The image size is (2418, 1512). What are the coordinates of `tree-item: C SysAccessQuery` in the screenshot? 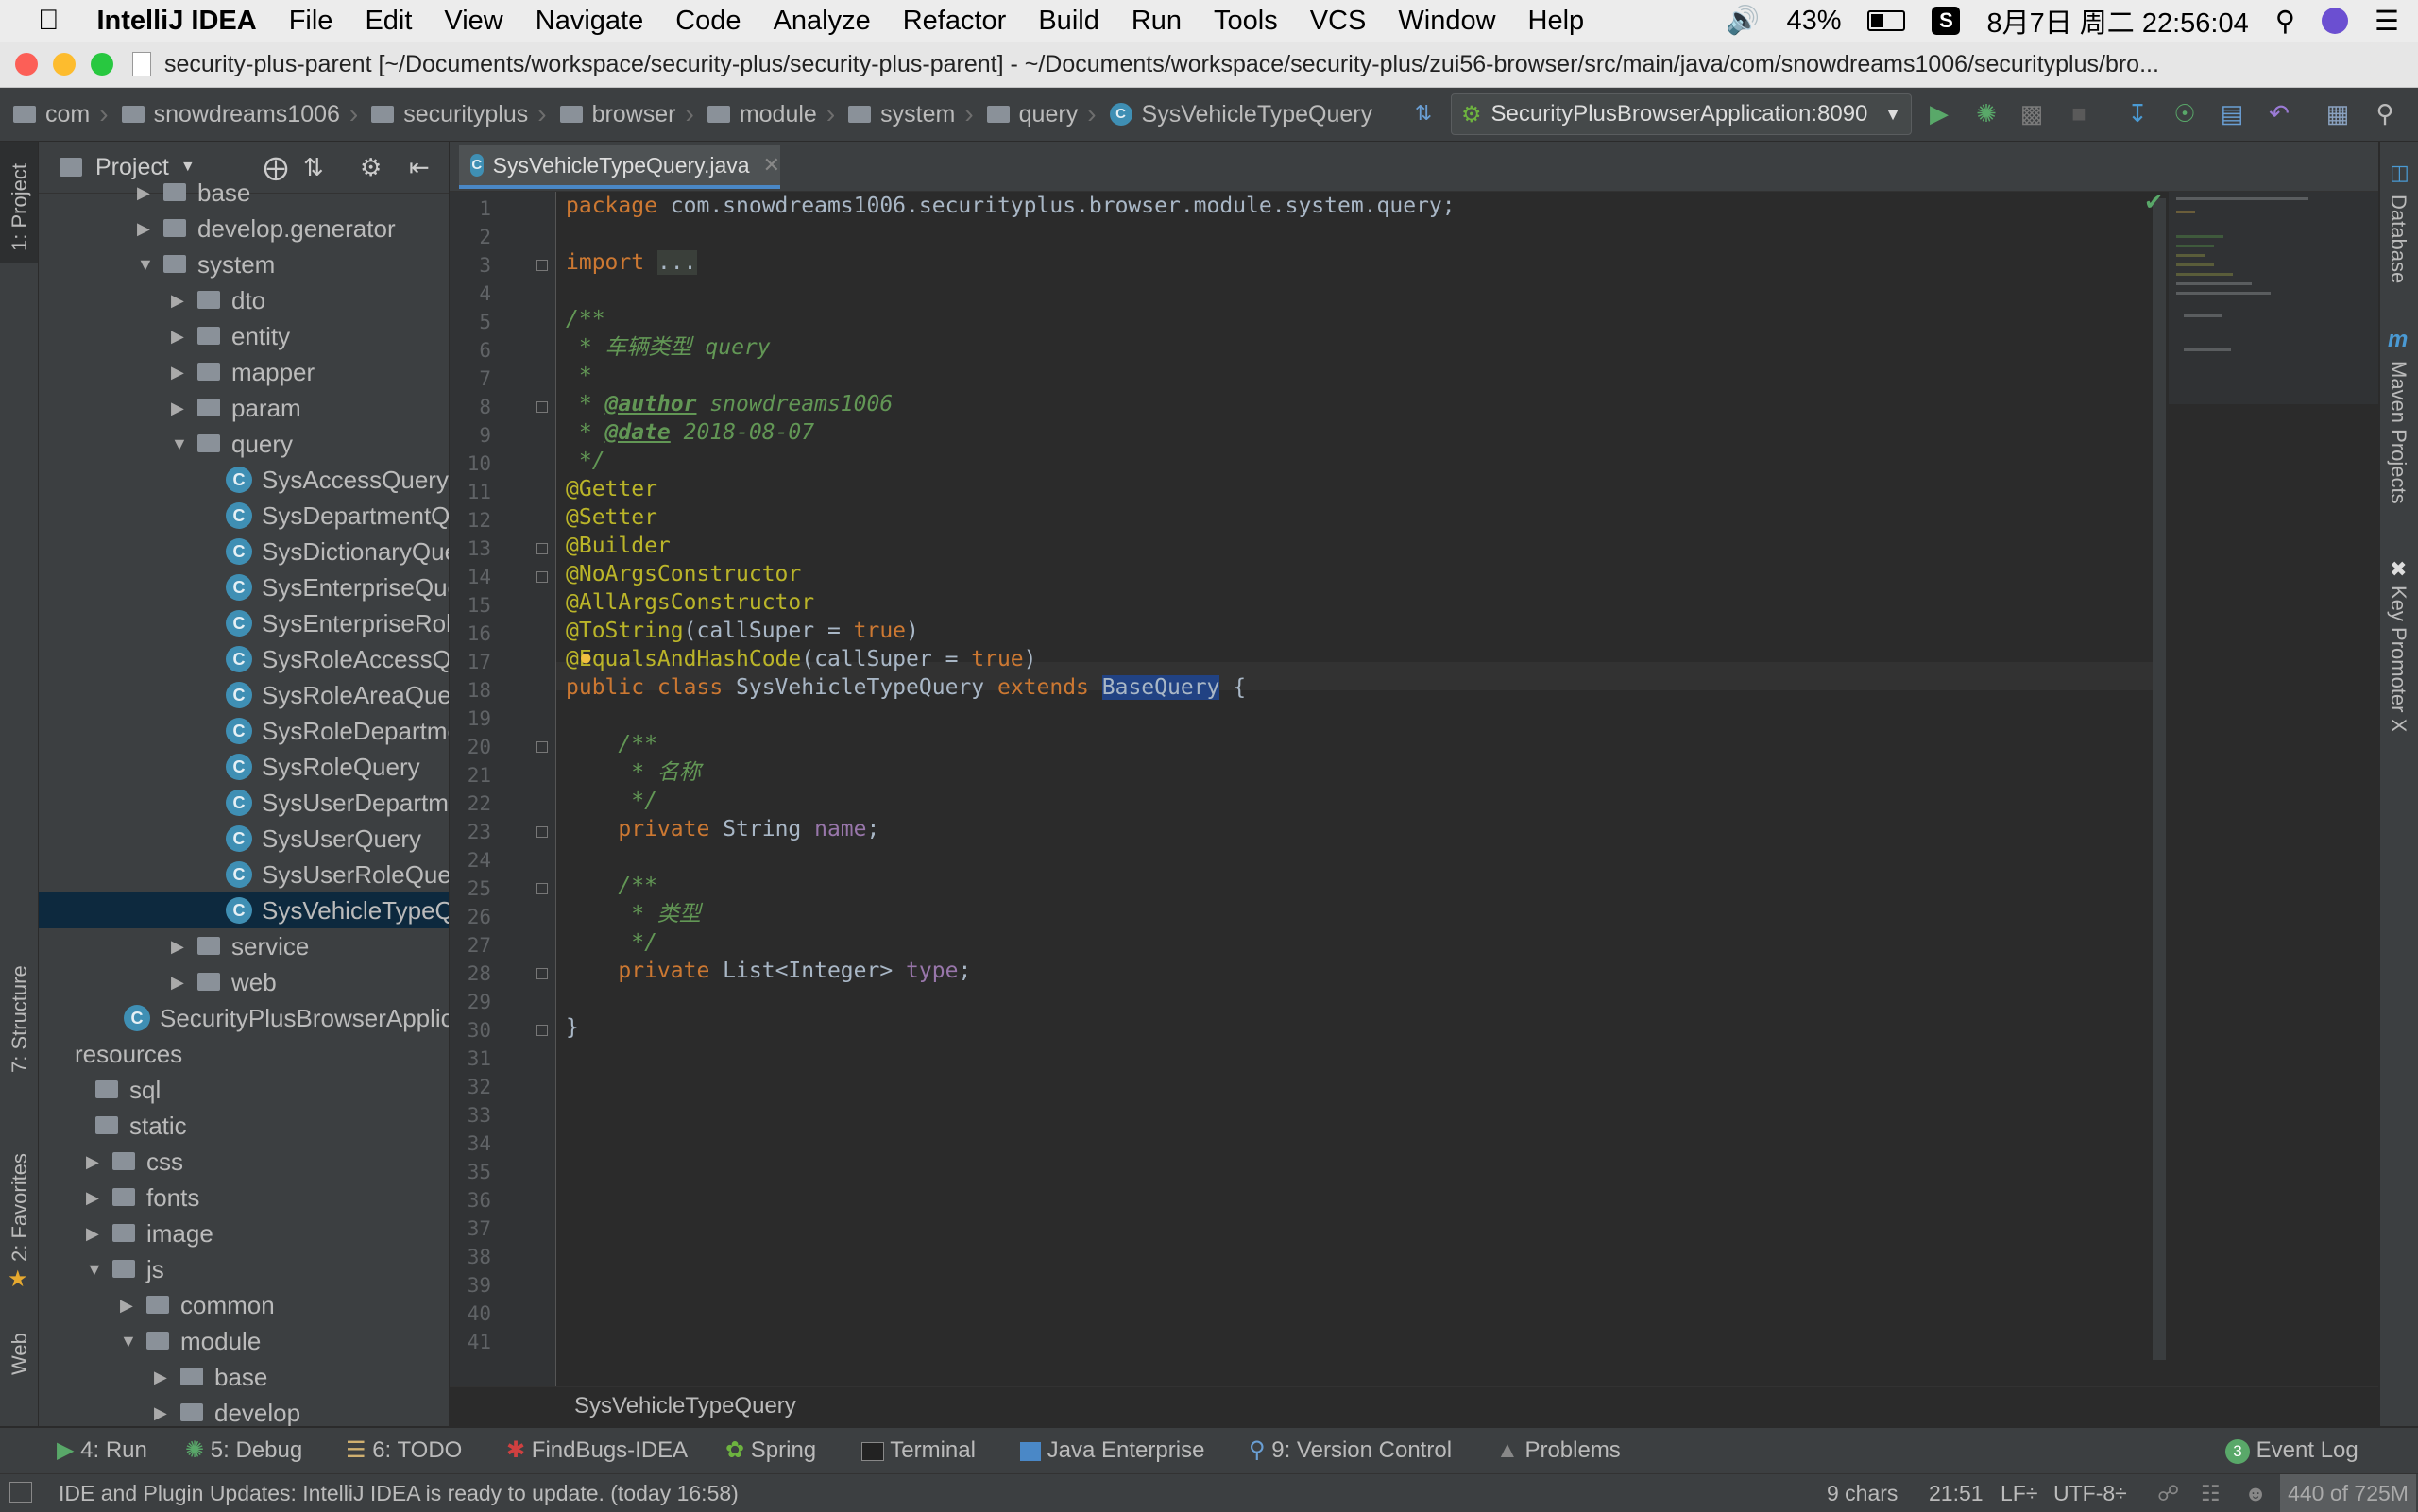 It's located at (244, 480).